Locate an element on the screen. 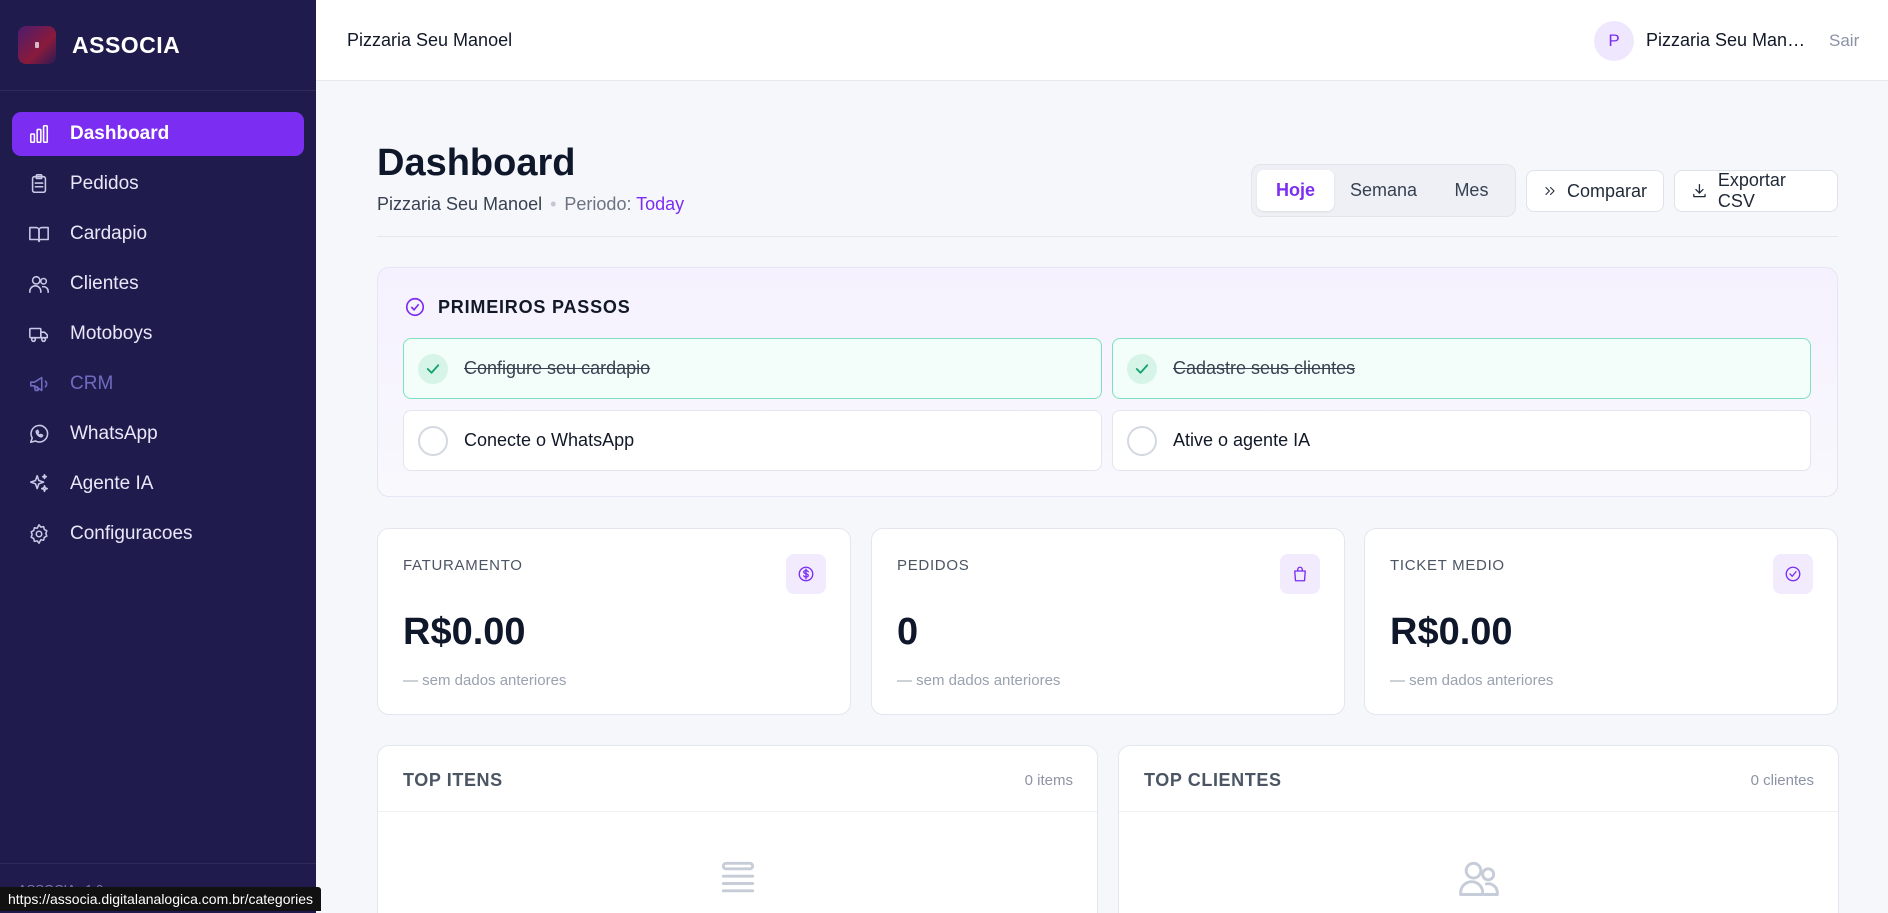 Image resolution: width=1888 pixels, height=913 pixels. period-week-button: Semana is located at coordinates (1383, 190).